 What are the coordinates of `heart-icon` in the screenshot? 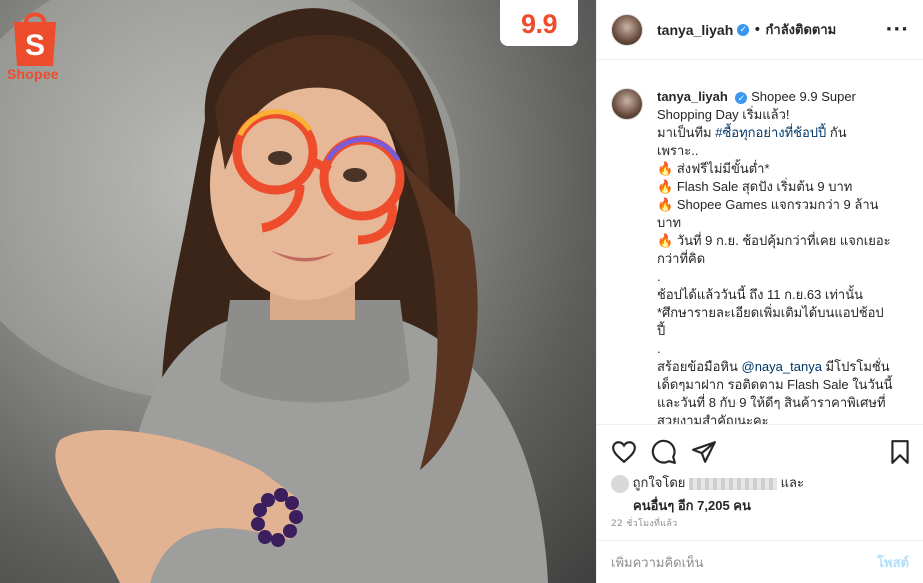 It's located at (624, 452).